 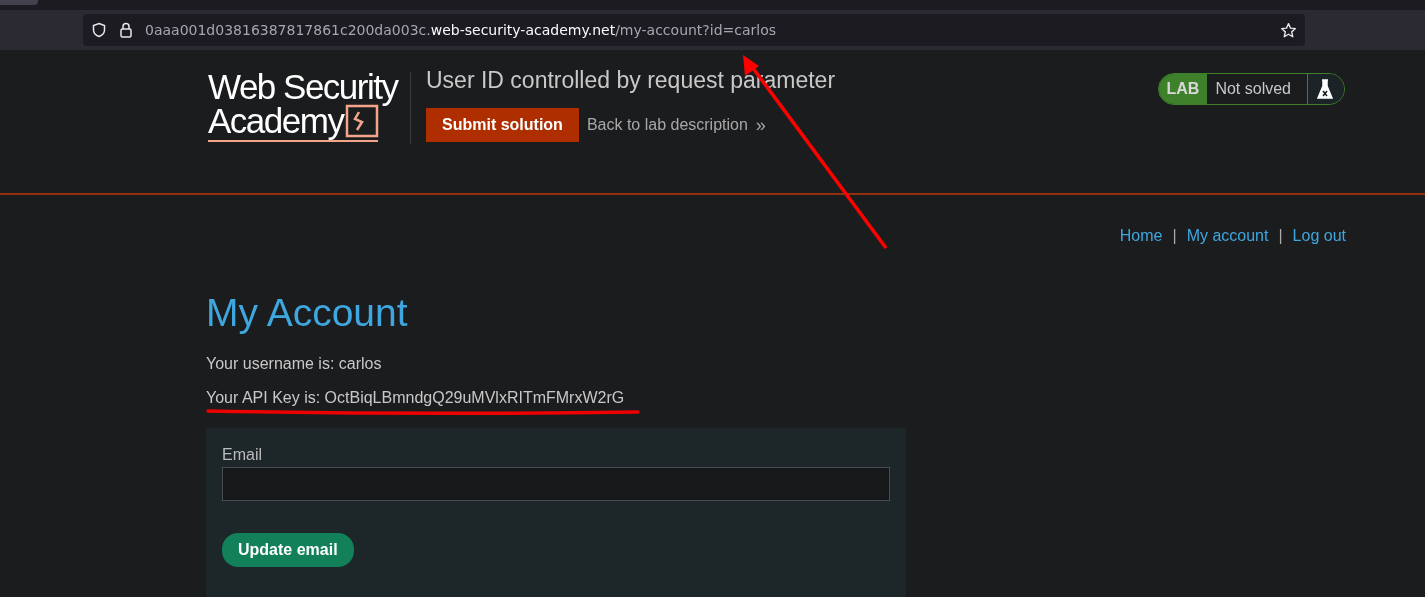 I want to click on academy-logo: Web Security Academy, so click(x=307, y=106).